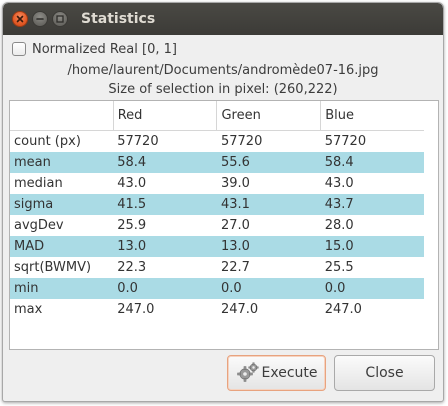  Describe the element at coordinates (239, 309) in the screenshot. I see `green-value: 247.0` at that location.